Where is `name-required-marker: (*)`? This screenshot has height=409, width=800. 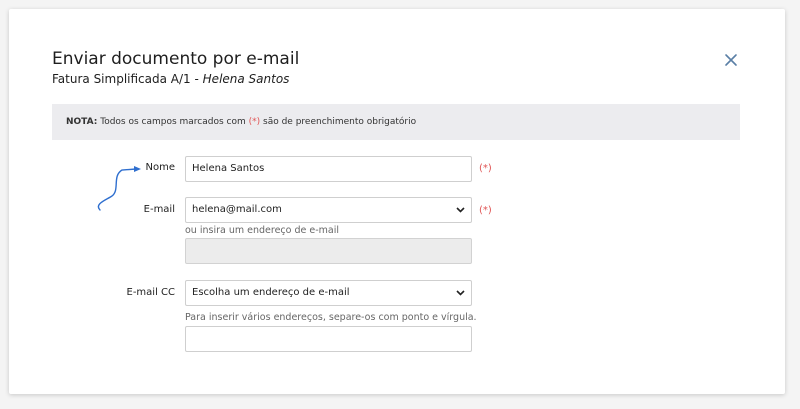 name-required-marker: (*) is located at coordinates (485, 168).